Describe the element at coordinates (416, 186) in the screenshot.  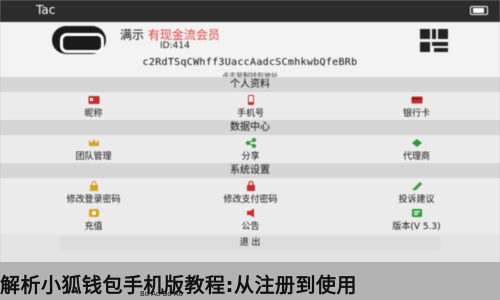
I see `feedback-icon` at that location.